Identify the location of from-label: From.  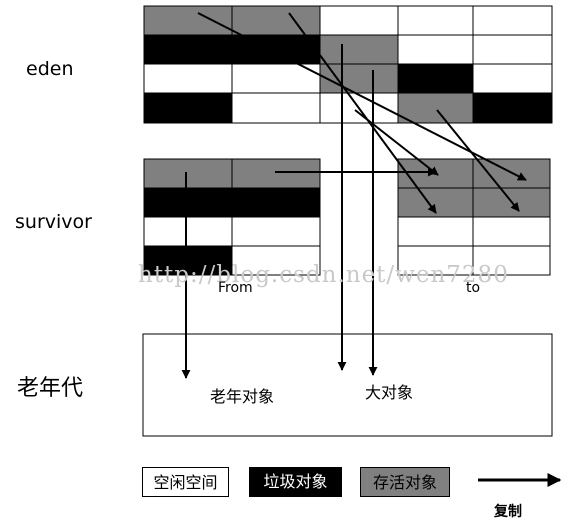
(235, 288).